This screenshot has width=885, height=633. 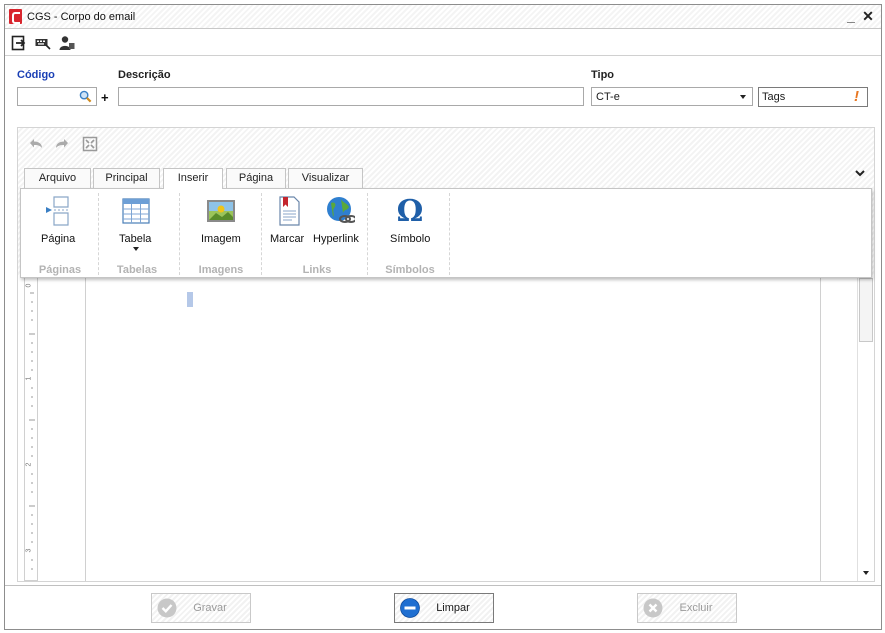 I want to click on tab-visualizar: Visualizar, so click(x=325, y=178).